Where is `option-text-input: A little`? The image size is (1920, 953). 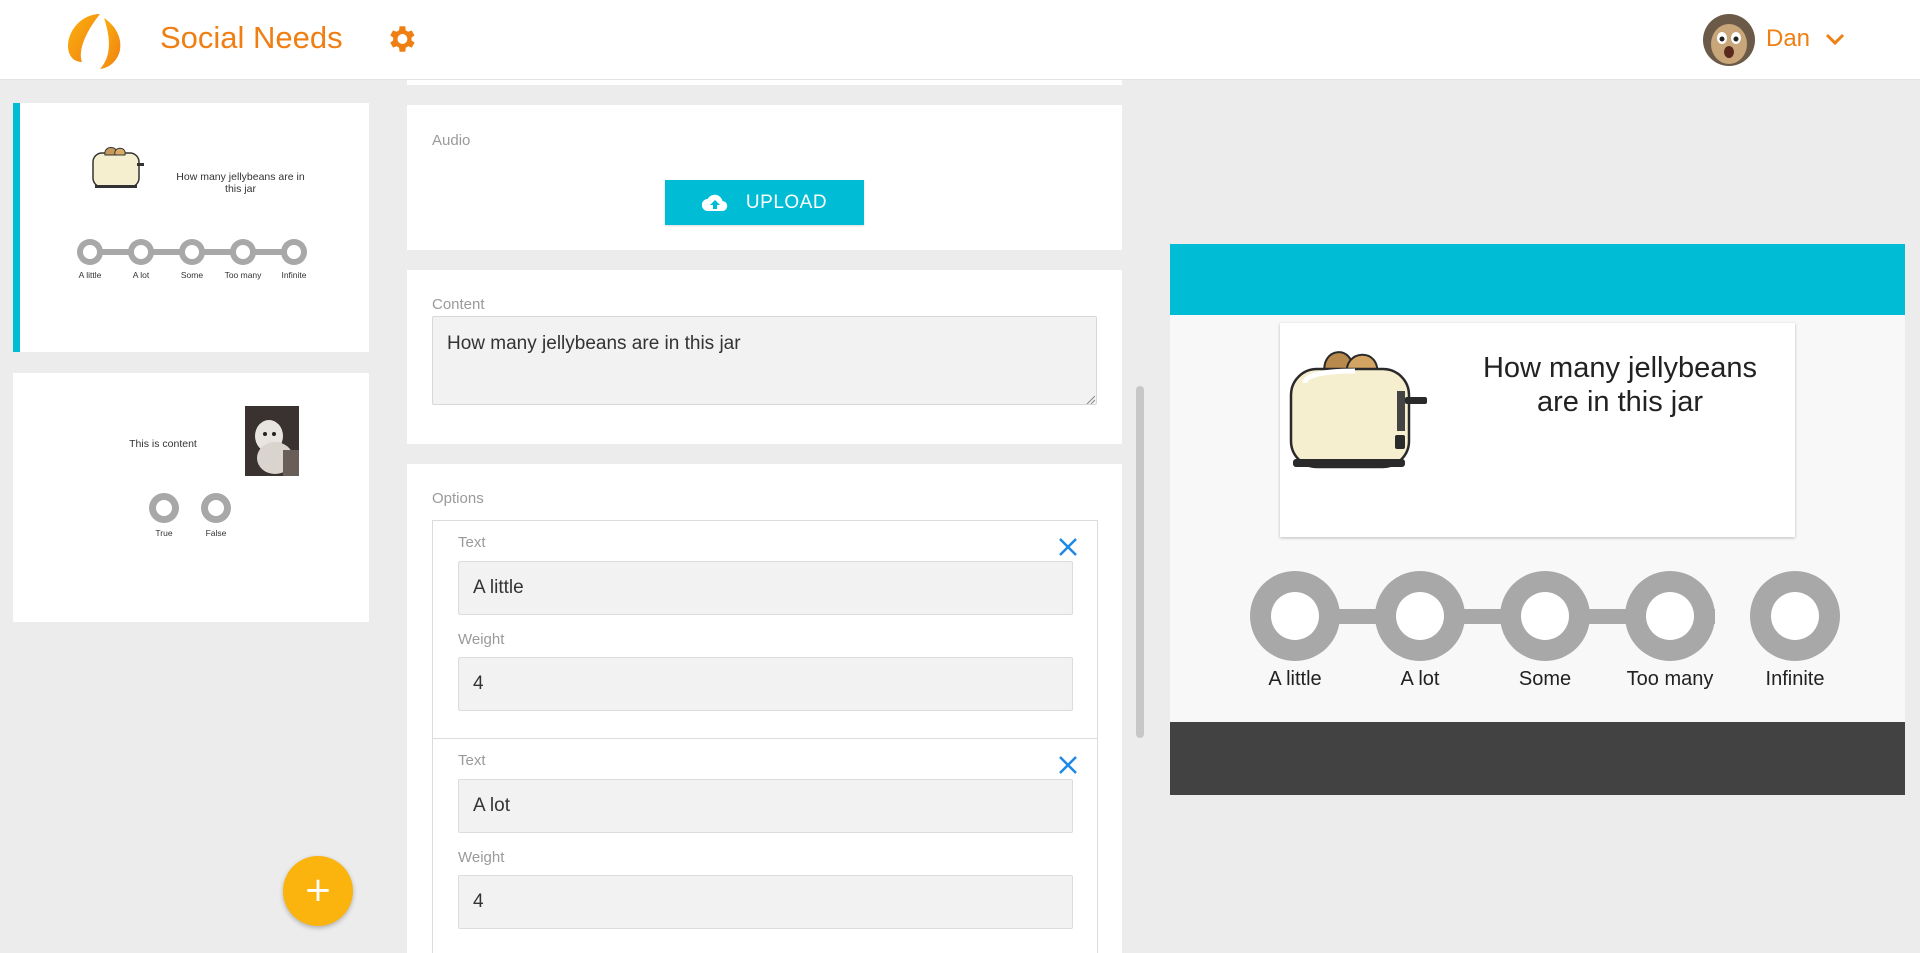
option-text-input: A little is located at coordinates (765, 588).